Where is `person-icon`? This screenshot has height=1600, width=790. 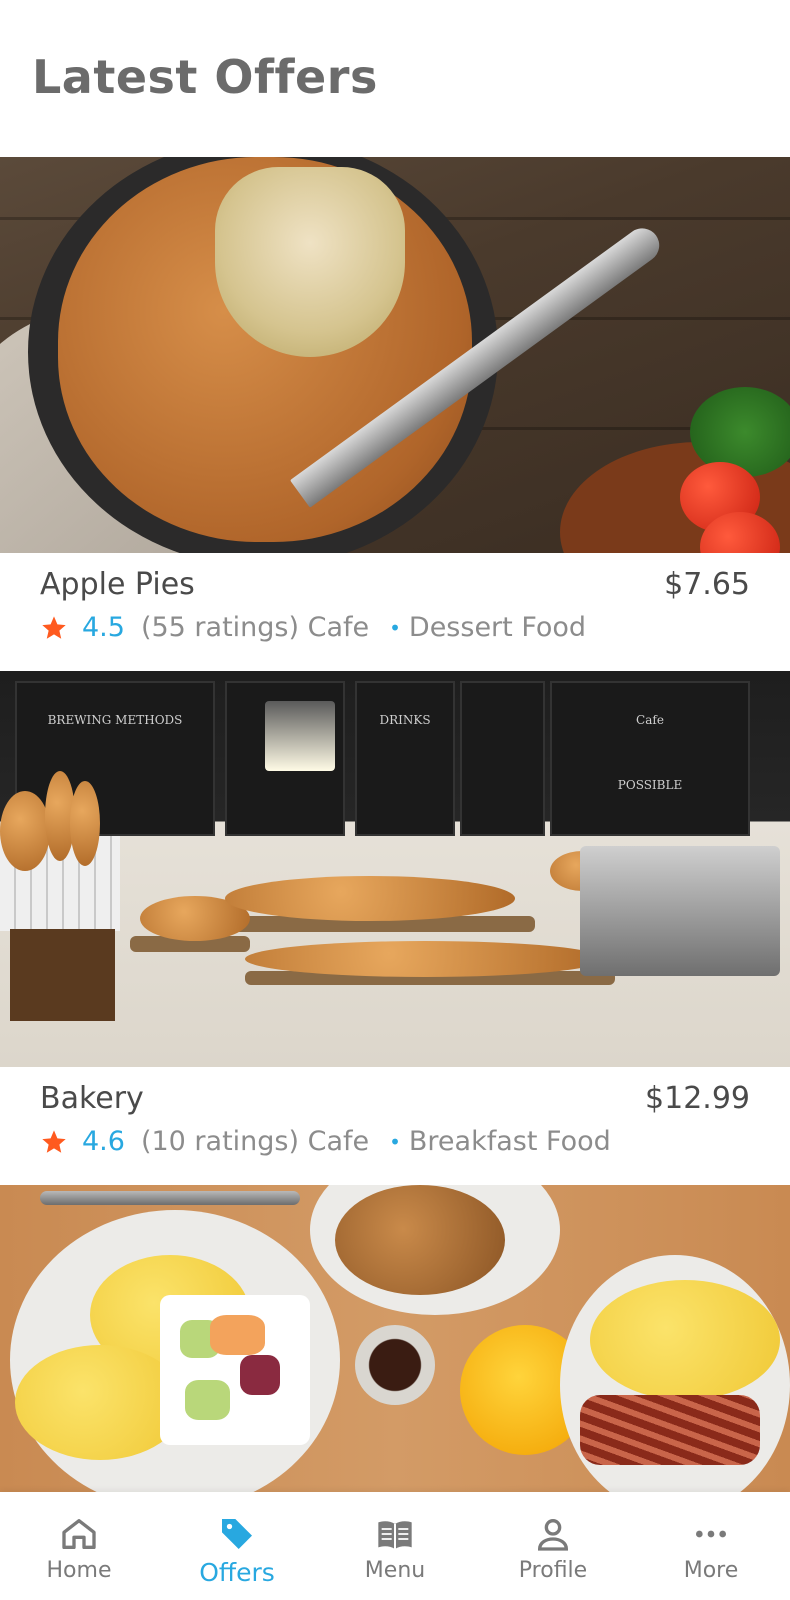
person-icon is located at coordinates (553, 1535).